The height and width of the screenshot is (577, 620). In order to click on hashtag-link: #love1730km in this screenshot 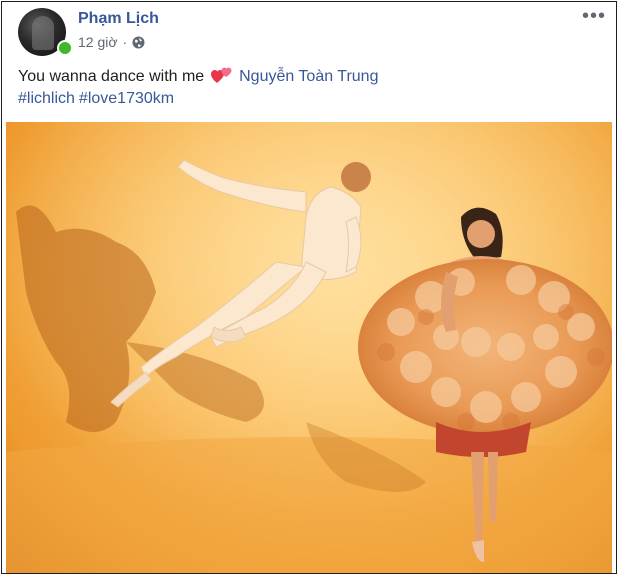, I will do `click(126, 98)`.